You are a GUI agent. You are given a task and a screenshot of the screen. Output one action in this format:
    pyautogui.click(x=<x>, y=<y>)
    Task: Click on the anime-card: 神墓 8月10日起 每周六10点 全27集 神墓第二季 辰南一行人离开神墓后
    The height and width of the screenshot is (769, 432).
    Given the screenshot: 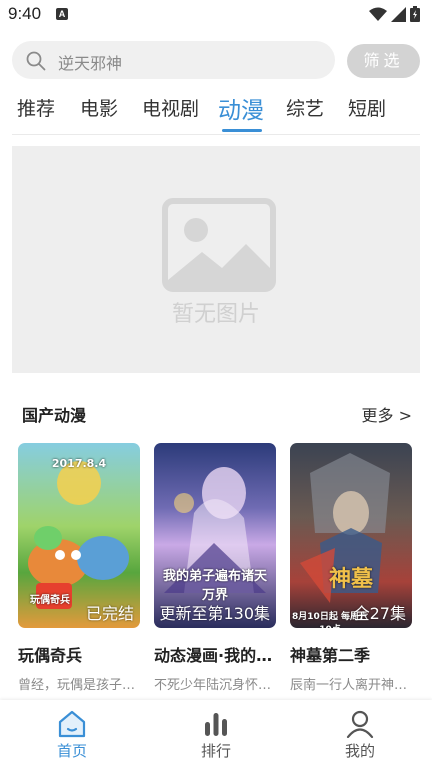 What is the action you would take?
    pyautogui.click(x=351, y=568)
    